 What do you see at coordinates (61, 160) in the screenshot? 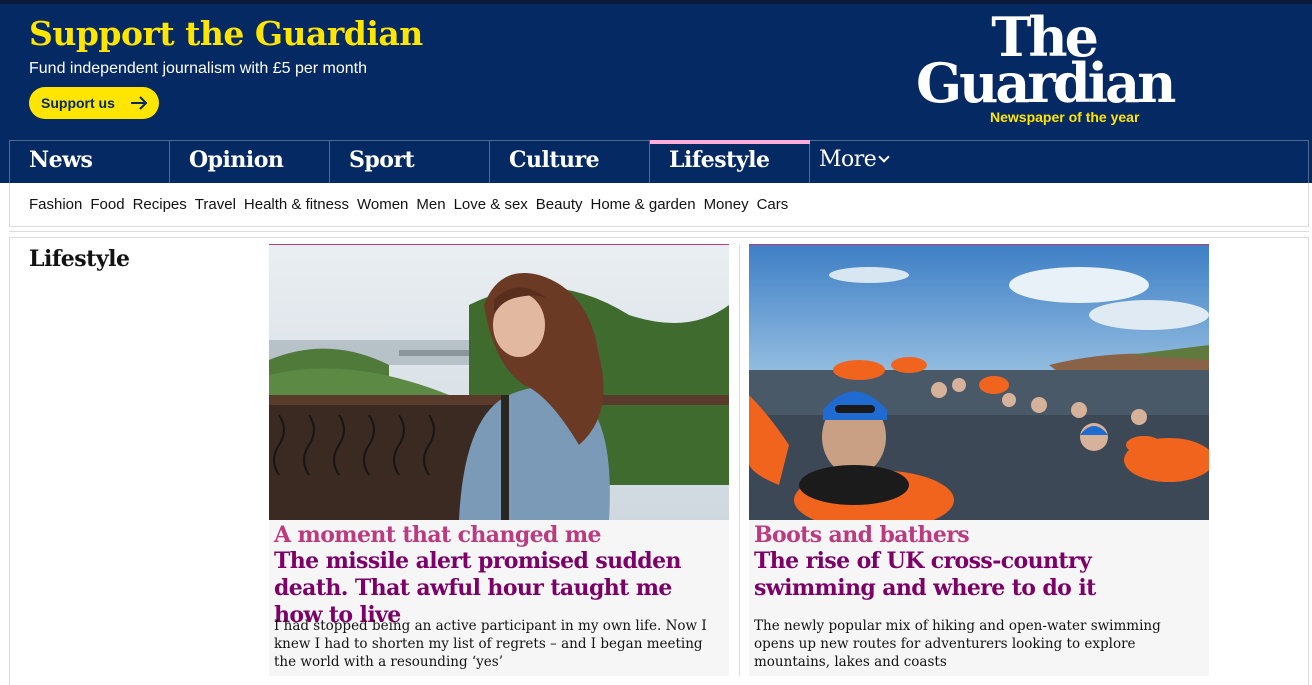
I see `pillar-label: News` at bounding box center [61, 160].